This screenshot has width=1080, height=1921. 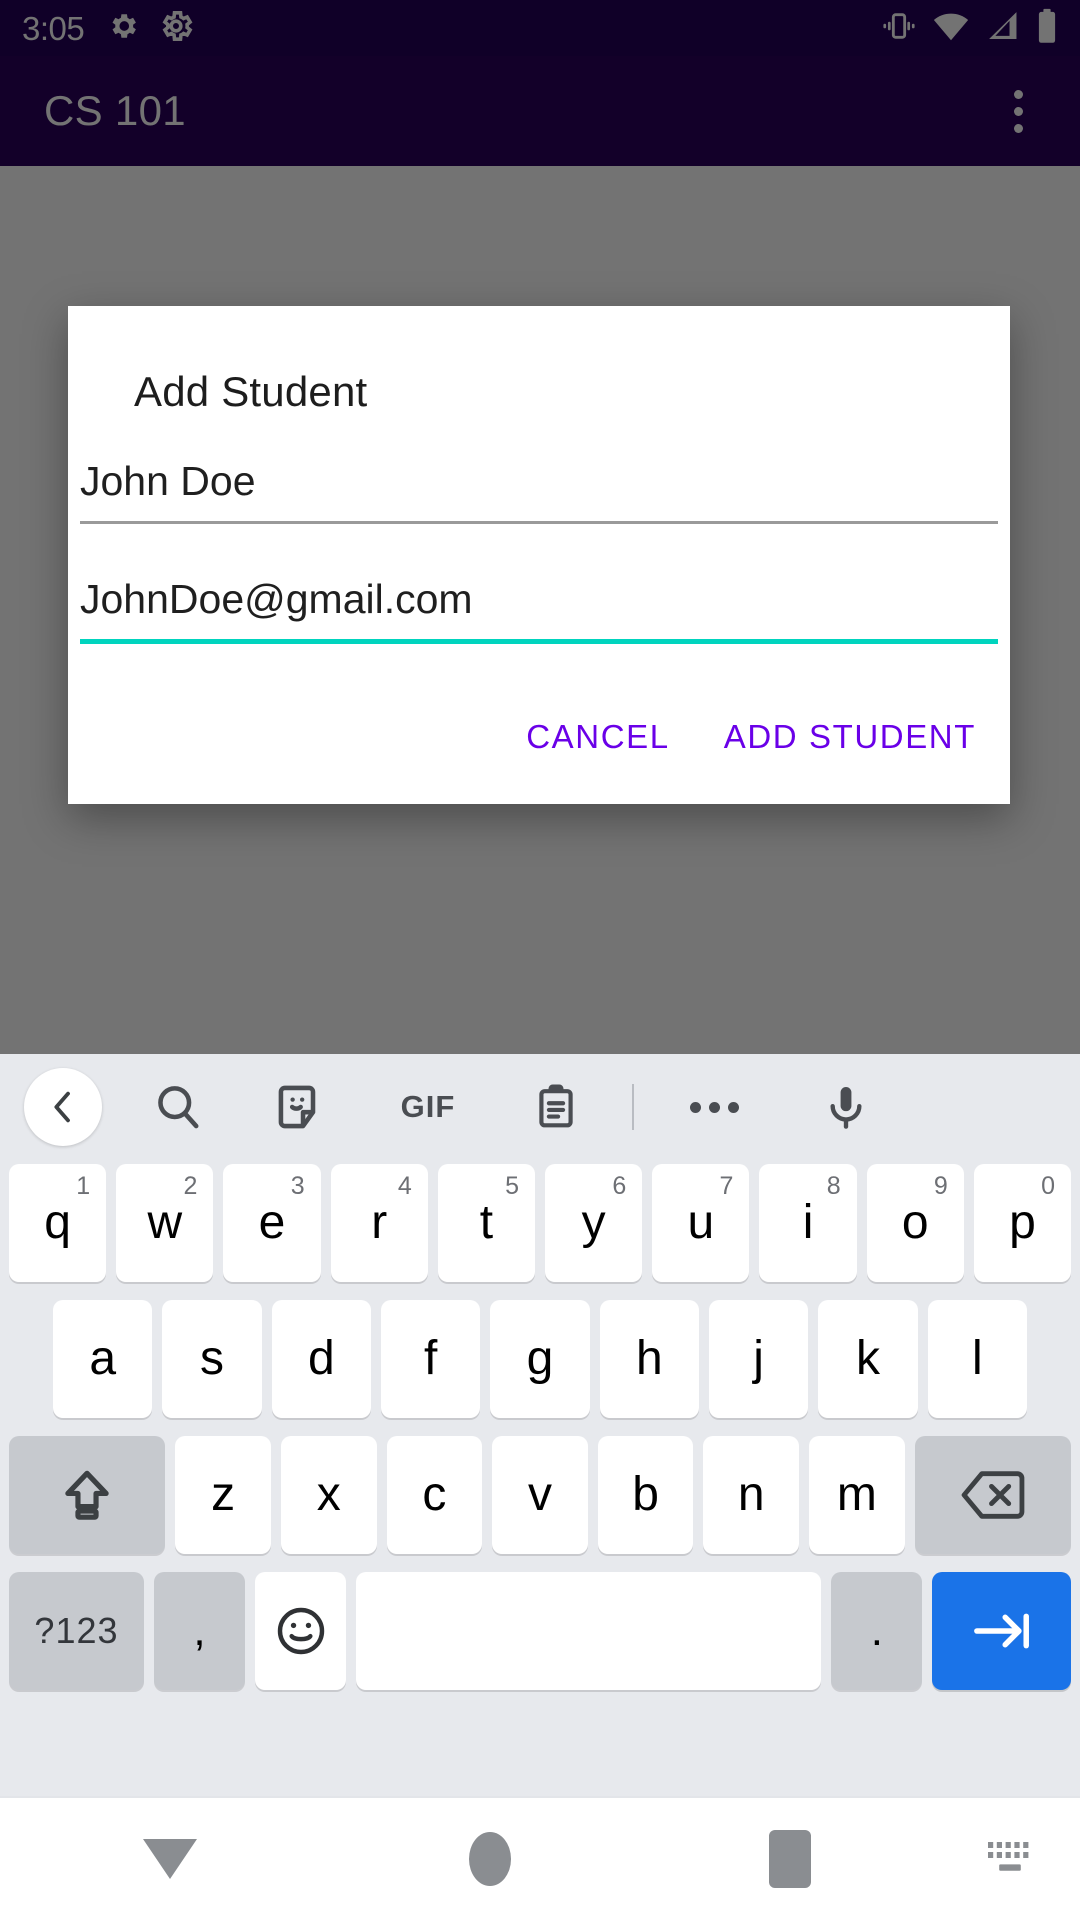 I want to click on key-h: h, so click(x=649, y=1359).